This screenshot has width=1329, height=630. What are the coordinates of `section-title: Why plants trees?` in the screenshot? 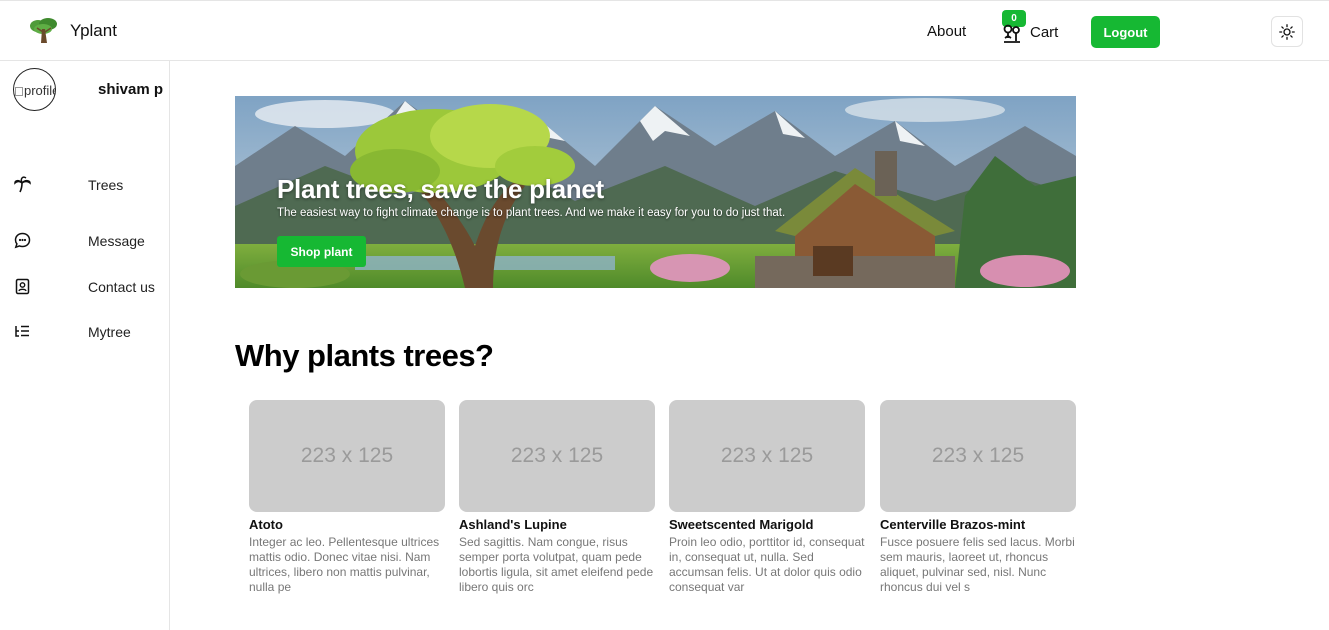 It's located at (364, 355).